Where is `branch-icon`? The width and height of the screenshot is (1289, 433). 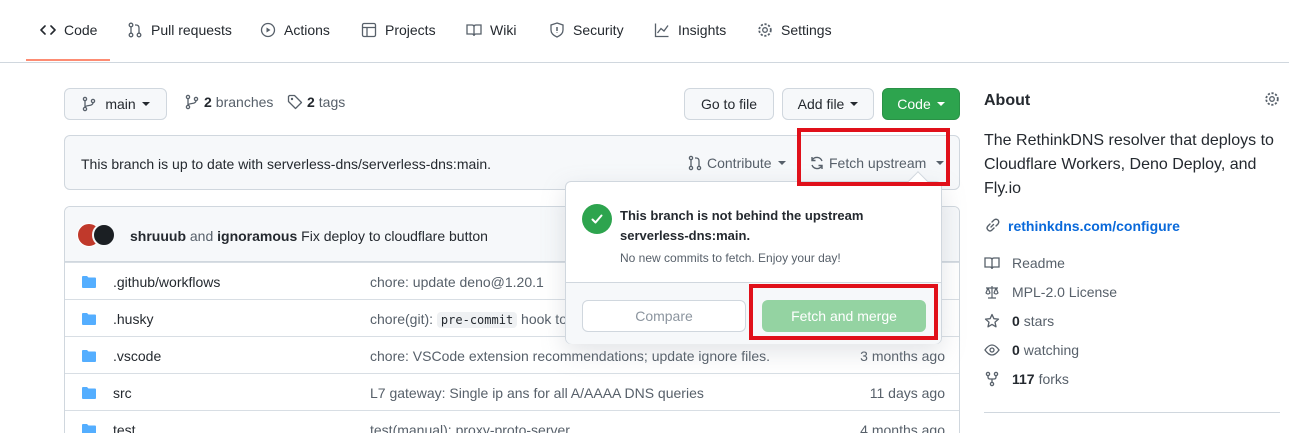 branch-icon is located at coordinates (192, 102).